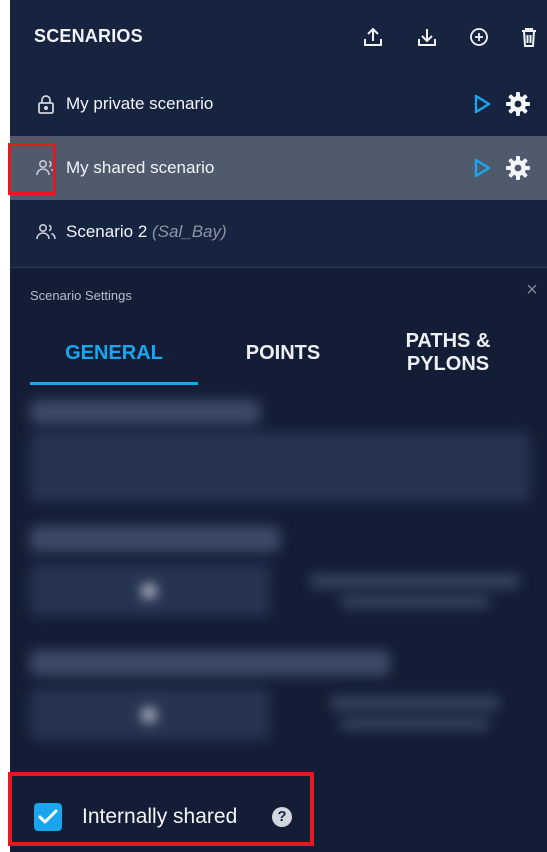  Describe the element at coordinates (479, 37) in the screenshot. I see `add-circle-icon` at that location.